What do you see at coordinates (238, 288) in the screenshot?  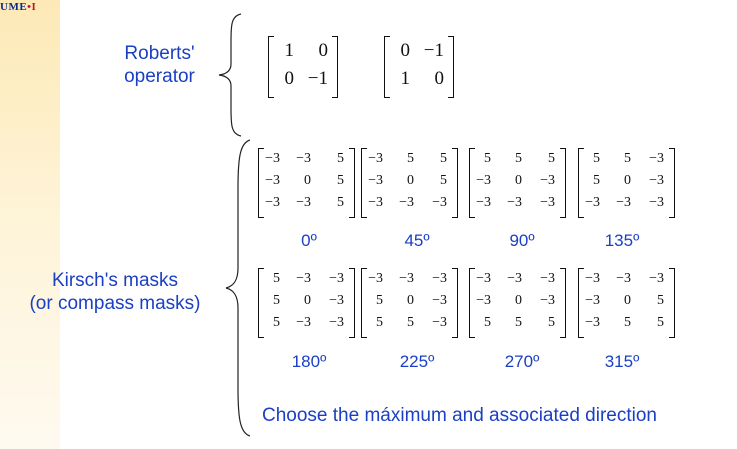 I see `kirsch-brace` at bounding box center [238, 288].